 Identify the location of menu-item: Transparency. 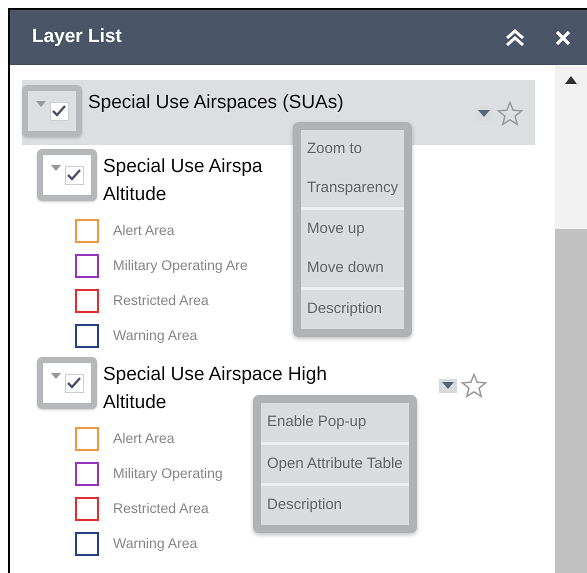
(352, 187).